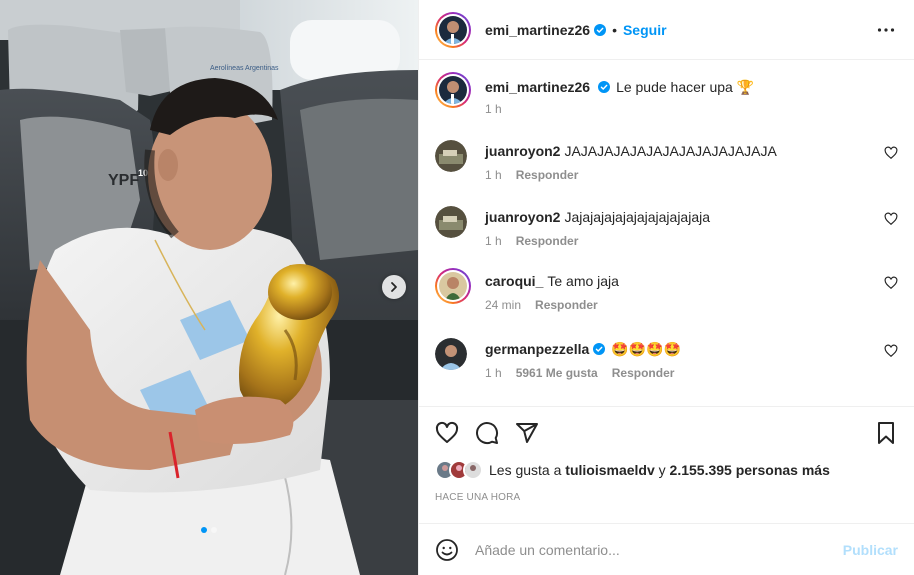  I want to click on caption-time: 1 h, so click(493, 109).